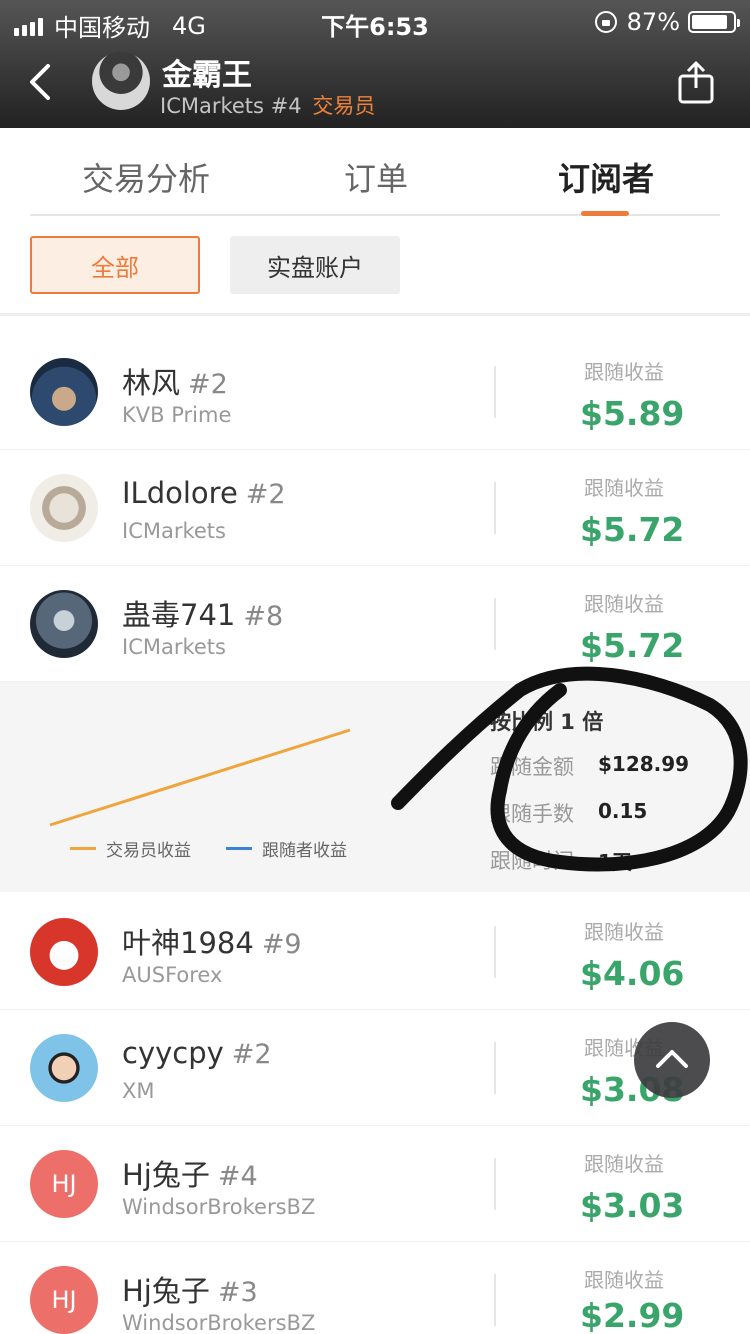 The height and width of the screenshot is (1334, 750). I want to click on legend-follower: 跟随者收益, so click(286, 848).